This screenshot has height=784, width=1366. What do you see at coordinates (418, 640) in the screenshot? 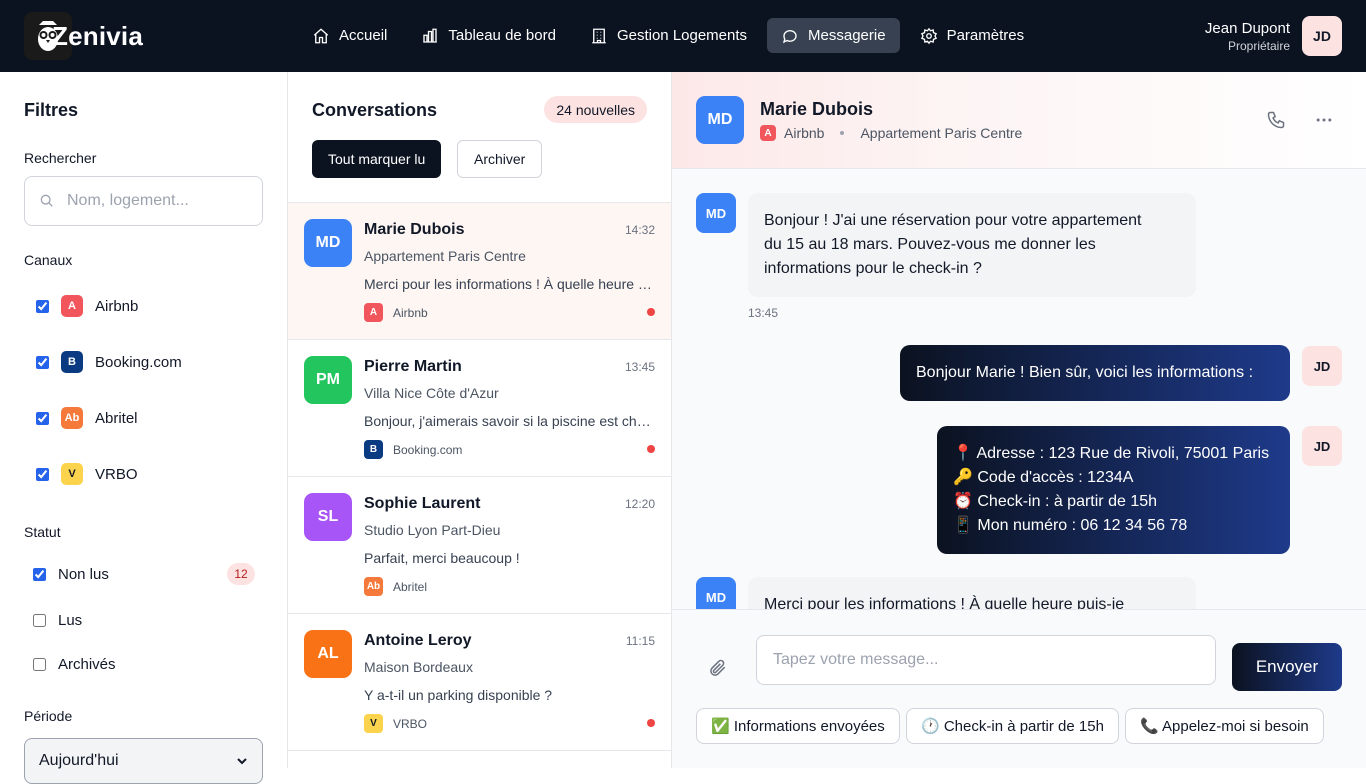
I see `conversation-name: Antoine Leroy` at bounding box center [418, 640].